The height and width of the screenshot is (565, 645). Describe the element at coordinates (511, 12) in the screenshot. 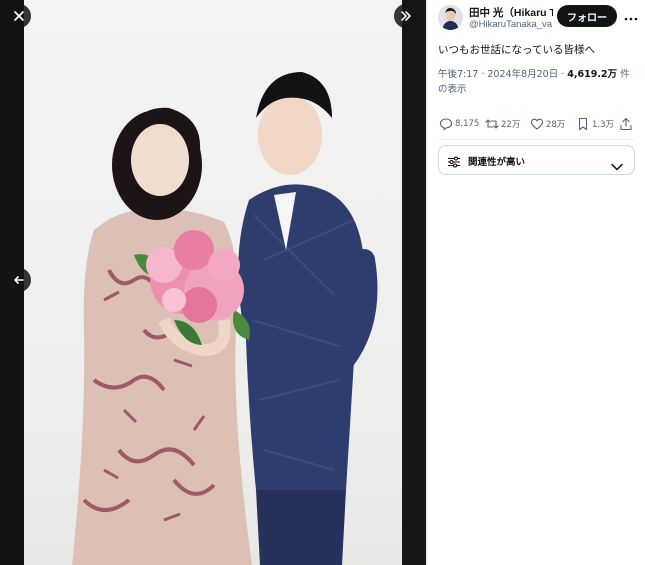

I see `display-name: 田中 光（Hikaru Ta` at that location.